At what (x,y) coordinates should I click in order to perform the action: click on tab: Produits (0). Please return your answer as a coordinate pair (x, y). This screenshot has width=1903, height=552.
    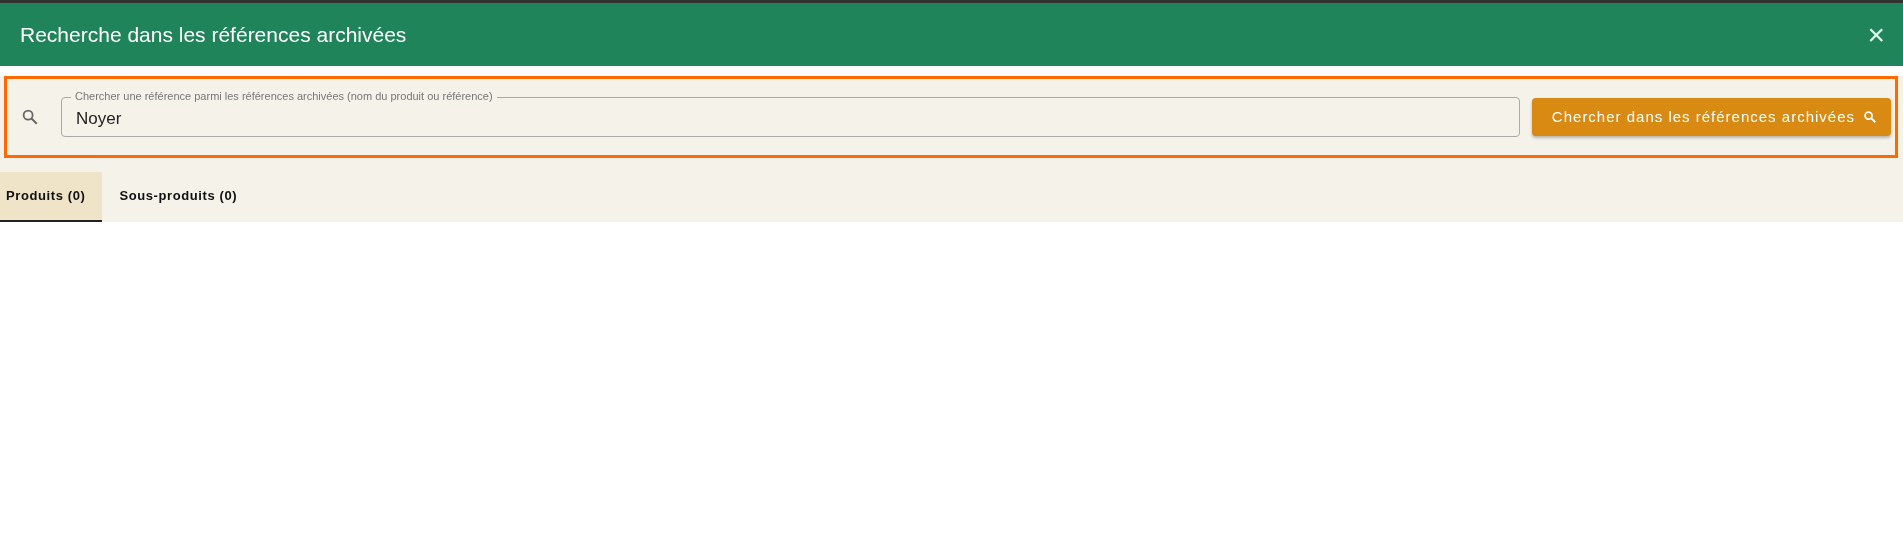
    Looking at the image, I should click on (51, 197).